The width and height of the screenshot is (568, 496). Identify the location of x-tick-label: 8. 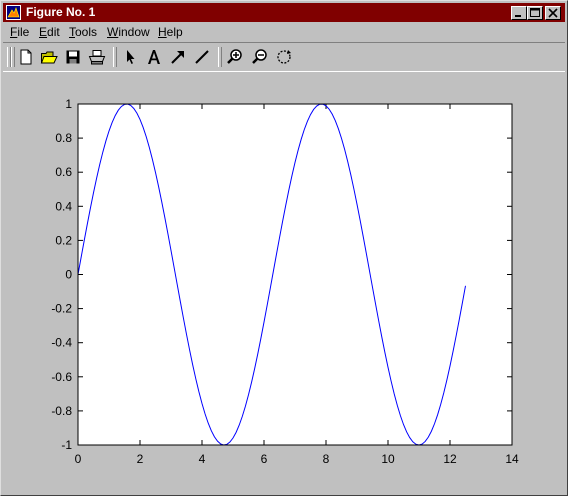
(326, 459).